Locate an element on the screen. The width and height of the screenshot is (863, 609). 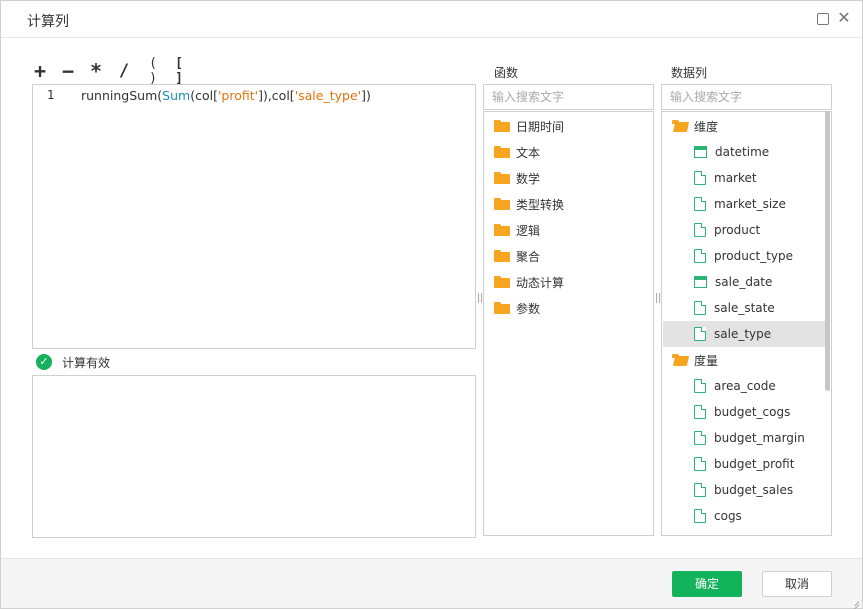
function-folder-aggregate: 聚合 is located at coordinates (517, 256).